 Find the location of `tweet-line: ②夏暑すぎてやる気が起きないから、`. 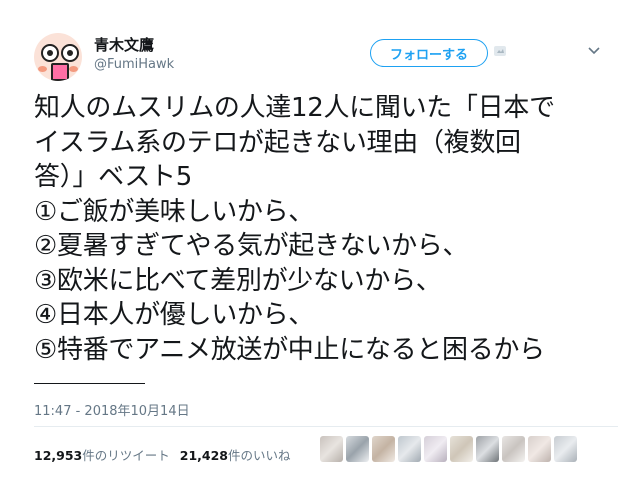

tweet-line: ②夏暑すぎてやる気が起きないから、 is located at coordinates (251, 246).